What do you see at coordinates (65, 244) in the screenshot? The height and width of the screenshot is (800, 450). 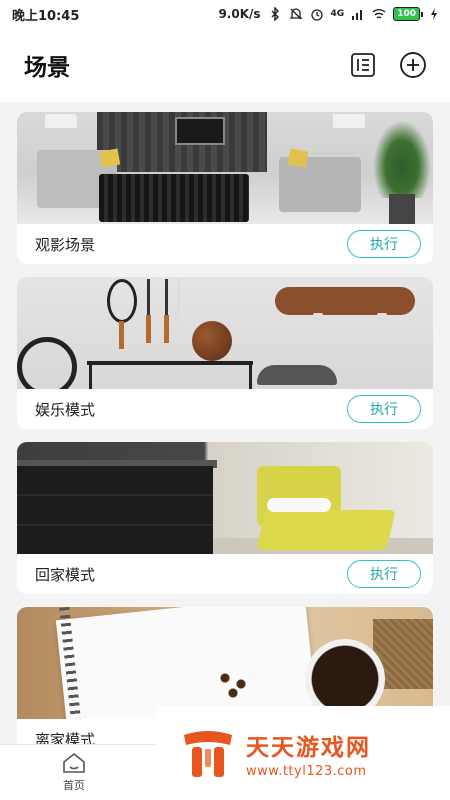 I see `scene-name: 观影场景` at bounding box center [65, 244].